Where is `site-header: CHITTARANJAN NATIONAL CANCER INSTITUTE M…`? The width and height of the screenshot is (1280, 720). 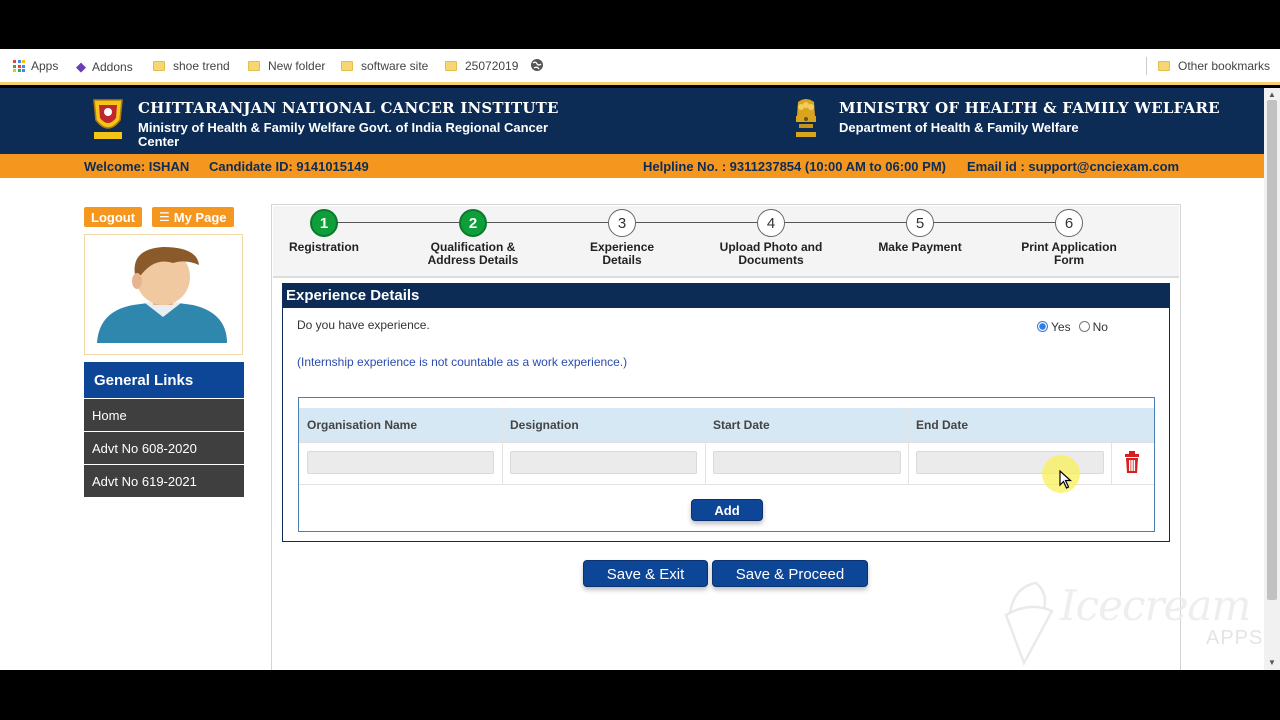
site-header: CHITTARANJAN NATIONAL CANCER INSTITUTE M… is located at coordinates (632, 121).